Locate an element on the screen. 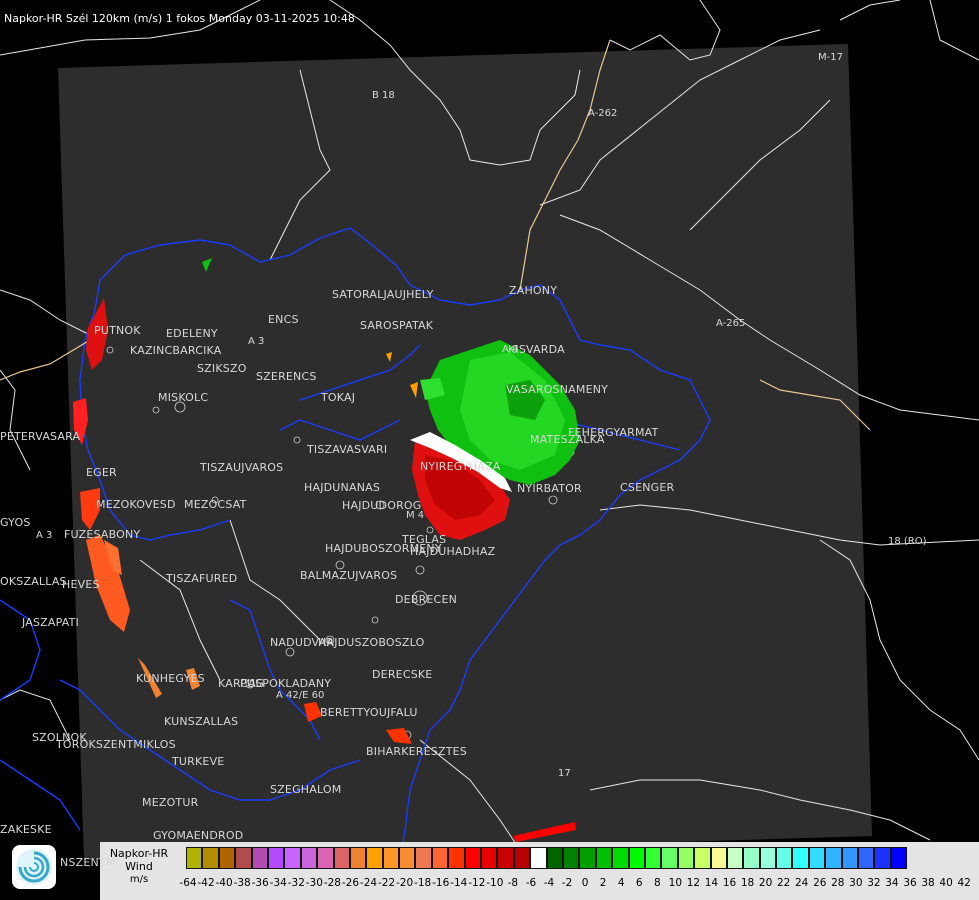  city-label: PETERVASARA is located at coordinates (40, 436).